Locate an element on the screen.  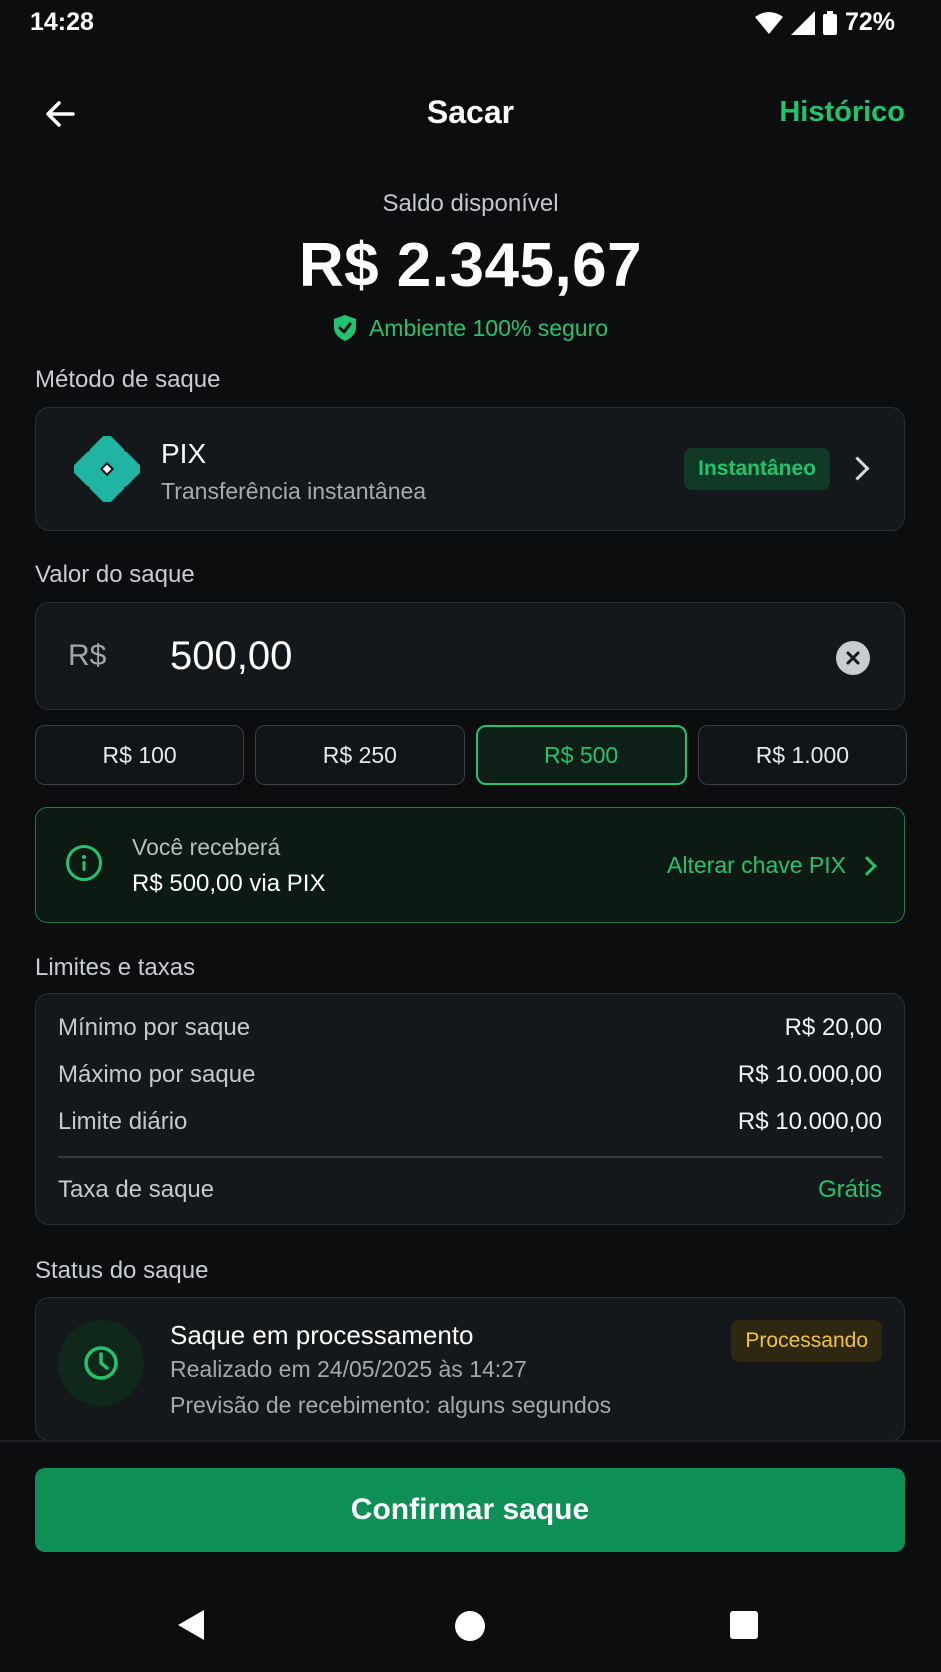
limit-label: Limite diário is located at coordinates (123, 1121).